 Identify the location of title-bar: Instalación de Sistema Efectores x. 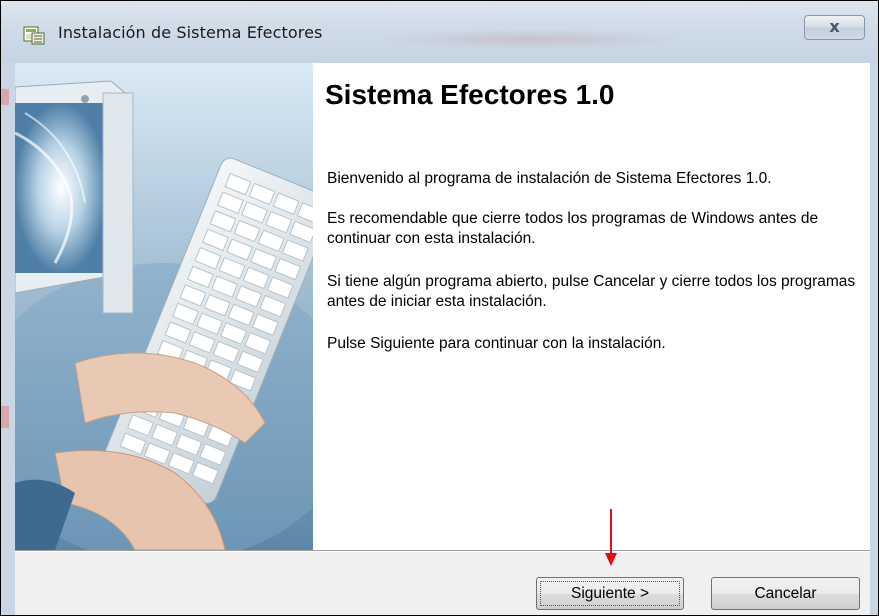
(439, 32).